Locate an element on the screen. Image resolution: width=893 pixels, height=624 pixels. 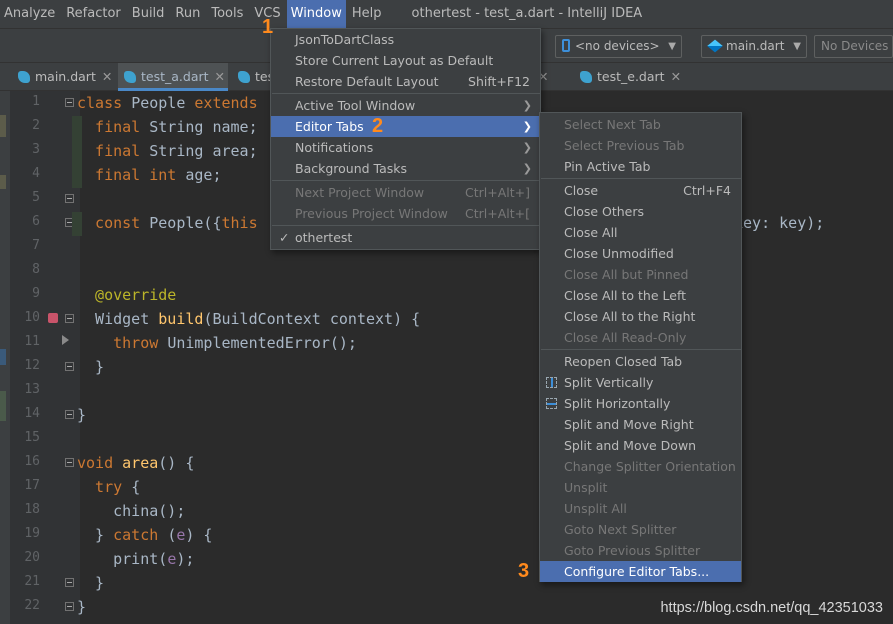
menu-refactor: Refactor is located at coordinates (93, 14).